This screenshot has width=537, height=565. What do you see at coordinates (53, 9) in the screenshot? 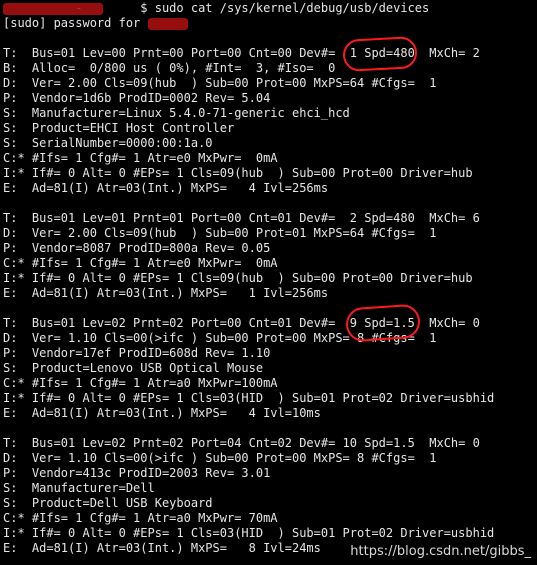
I see `redacted-username` at bounding box center [53, 9].